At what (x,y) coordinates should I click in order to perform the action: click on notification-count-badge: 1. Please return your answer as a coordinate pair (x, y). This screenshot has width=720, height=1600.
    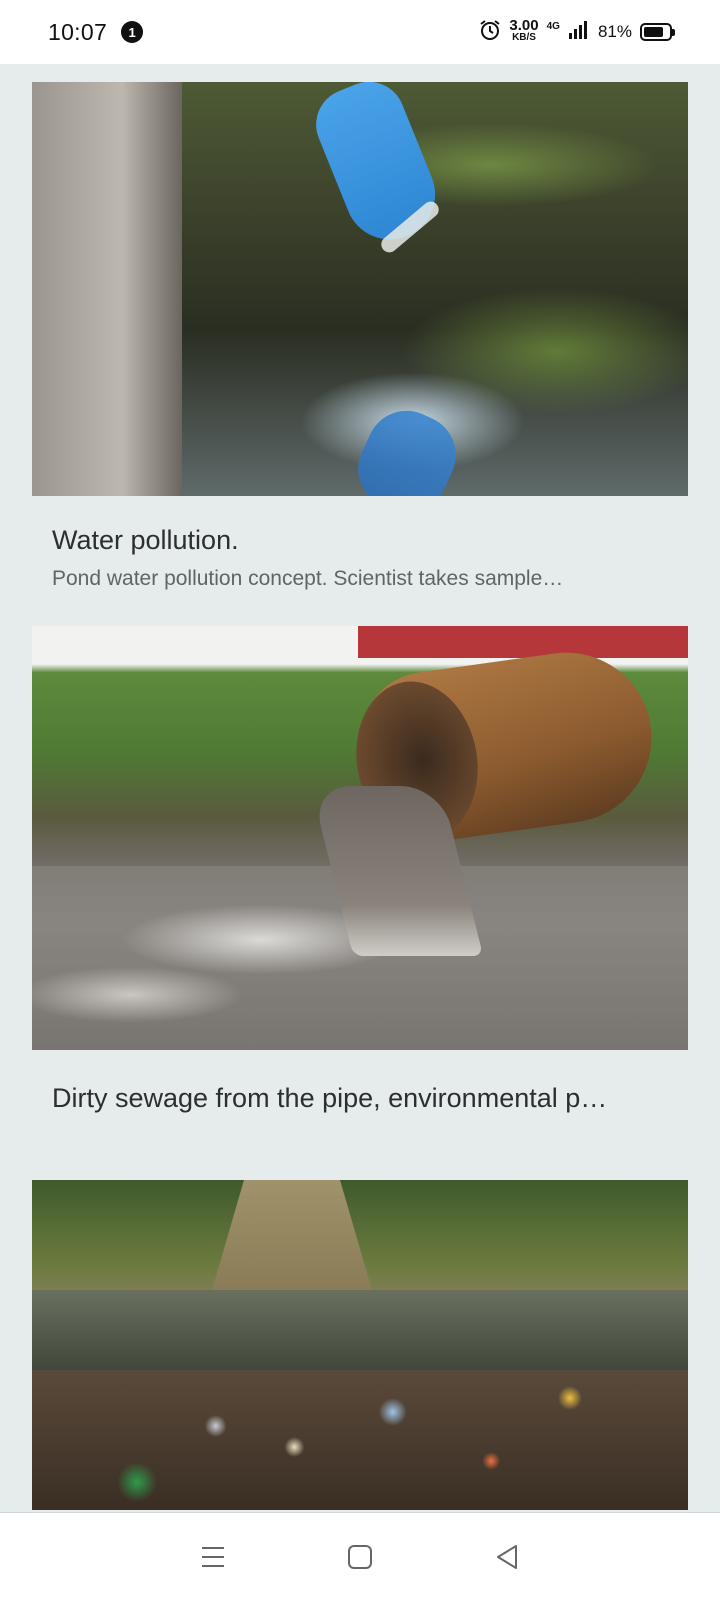
    Looking at the image, I should click on (132, 32).